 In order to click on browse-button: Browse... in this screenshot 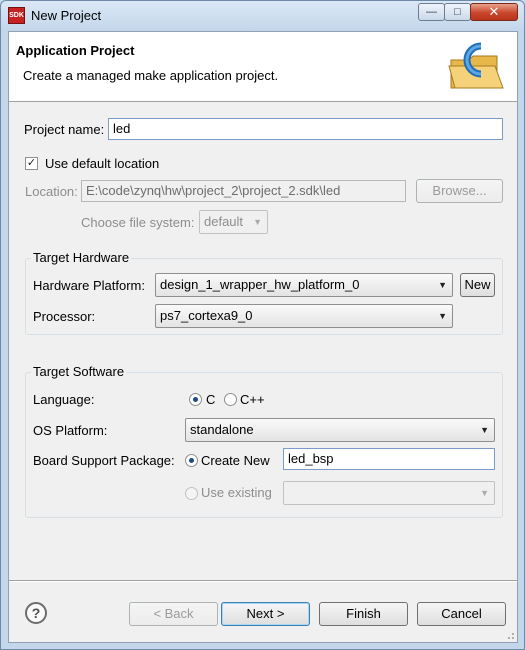, I will do `click(459, 191)`.